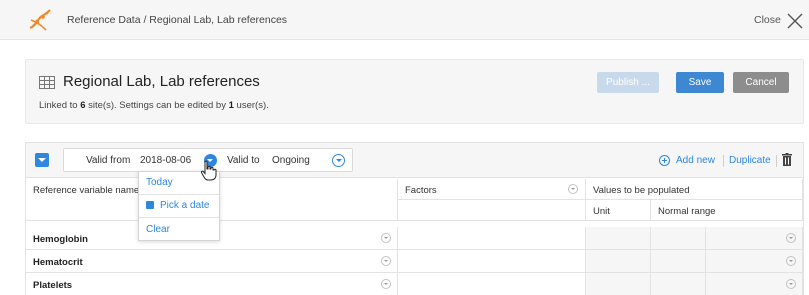  I want to click on calendar-icon, so click(150, 205).